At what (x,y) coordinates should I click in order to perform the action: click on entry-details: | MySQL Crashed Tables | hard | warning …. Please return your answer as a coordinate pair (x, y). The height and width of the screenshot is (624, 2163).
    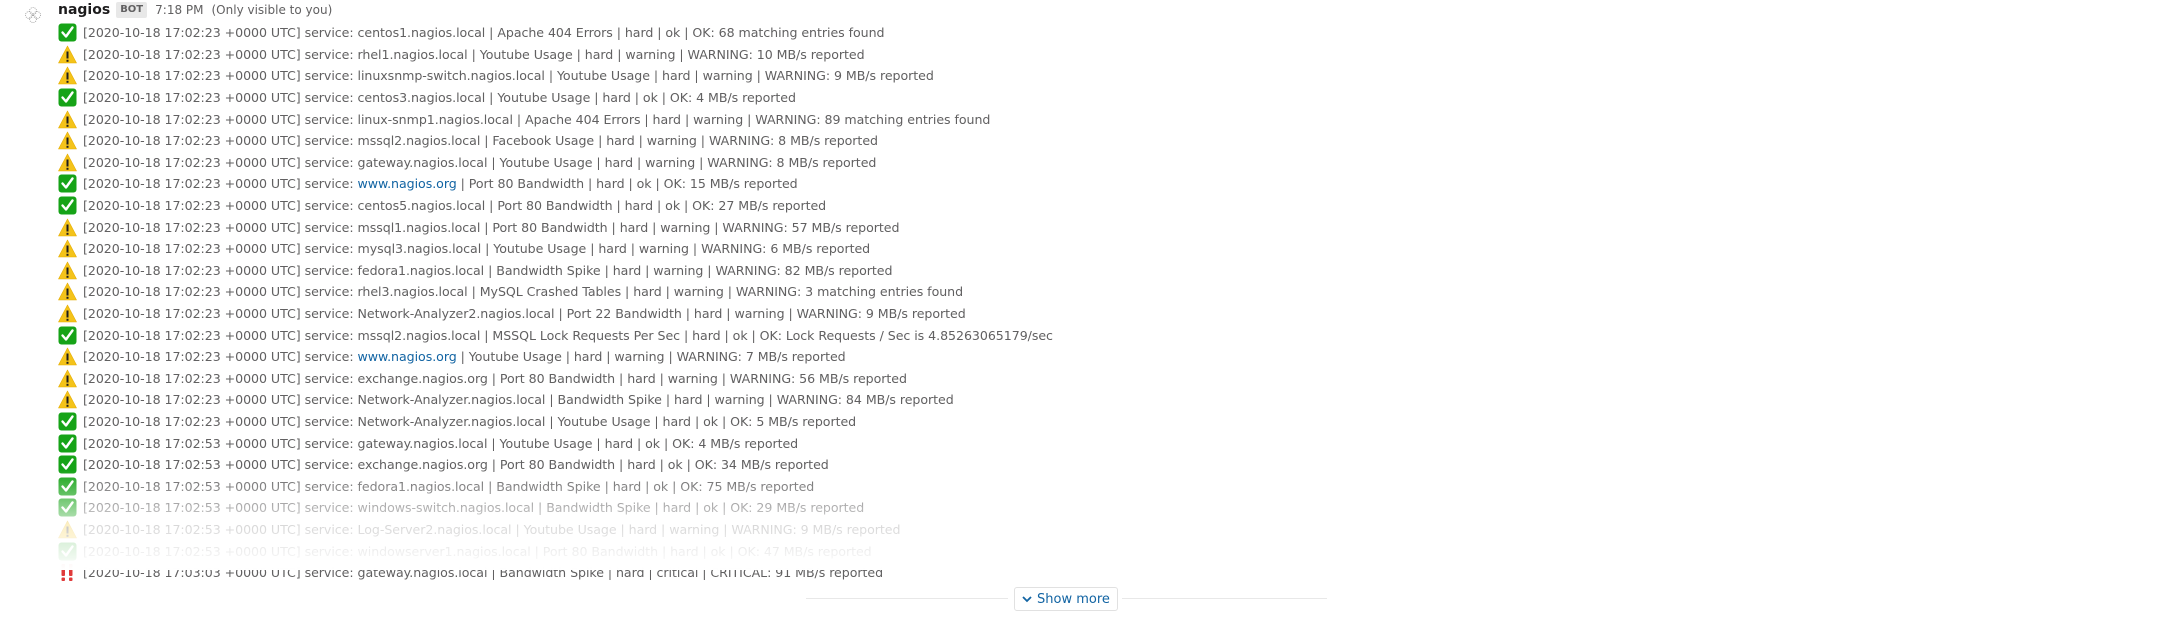
    Looking at the image, I should click on (717, 292).